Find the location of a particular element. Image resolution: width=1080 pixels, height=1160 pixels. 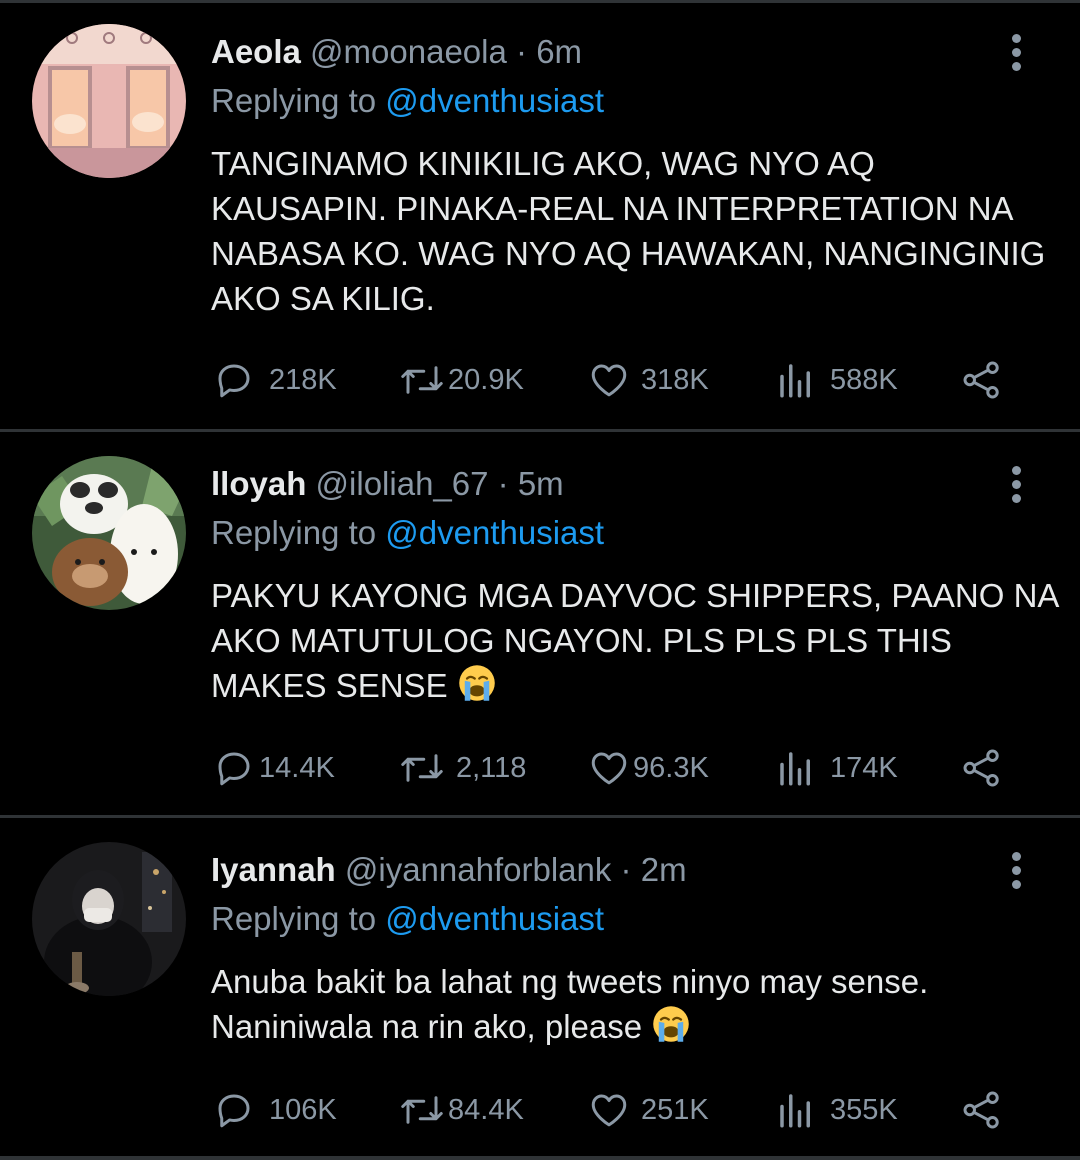

like-button: 318K is located at coordinates (648, 380).